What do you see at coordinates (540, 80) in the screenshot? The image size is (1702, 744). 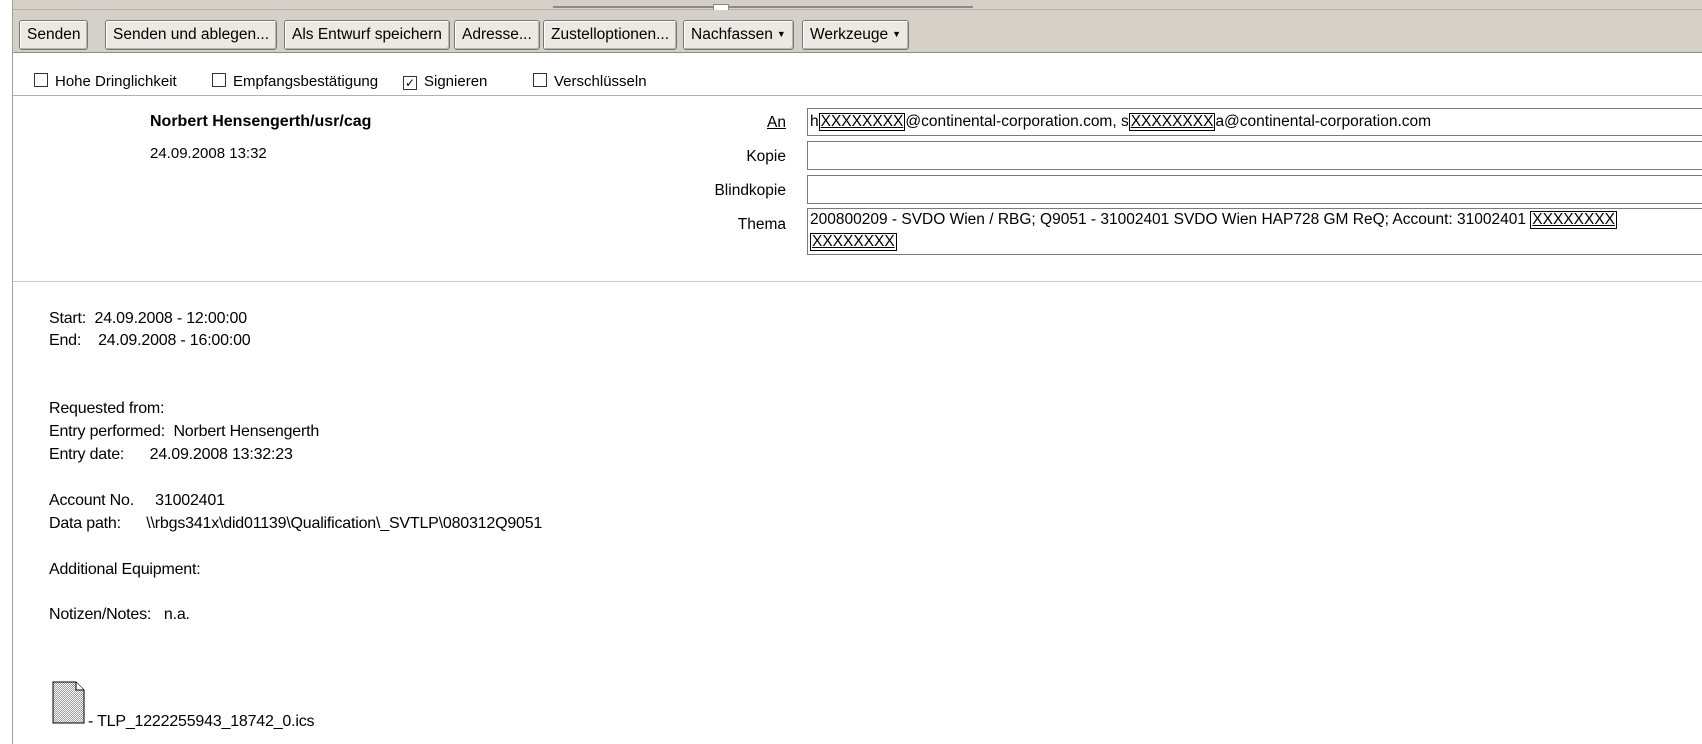 I see `encrypt-checkbox` at bounding box center [540, 80].